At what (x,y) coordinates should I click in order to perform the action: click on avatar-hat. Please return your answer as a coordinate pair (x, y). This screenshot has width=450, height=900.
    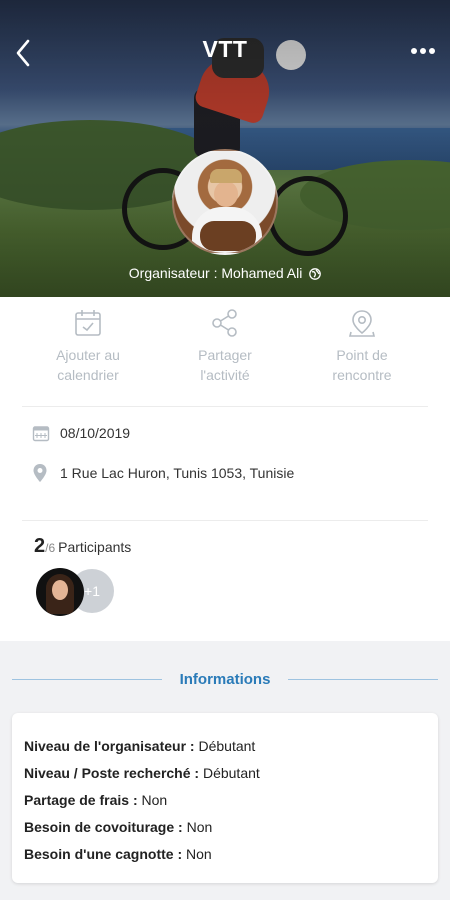
    Looking at the image, I should click on (226, 176).